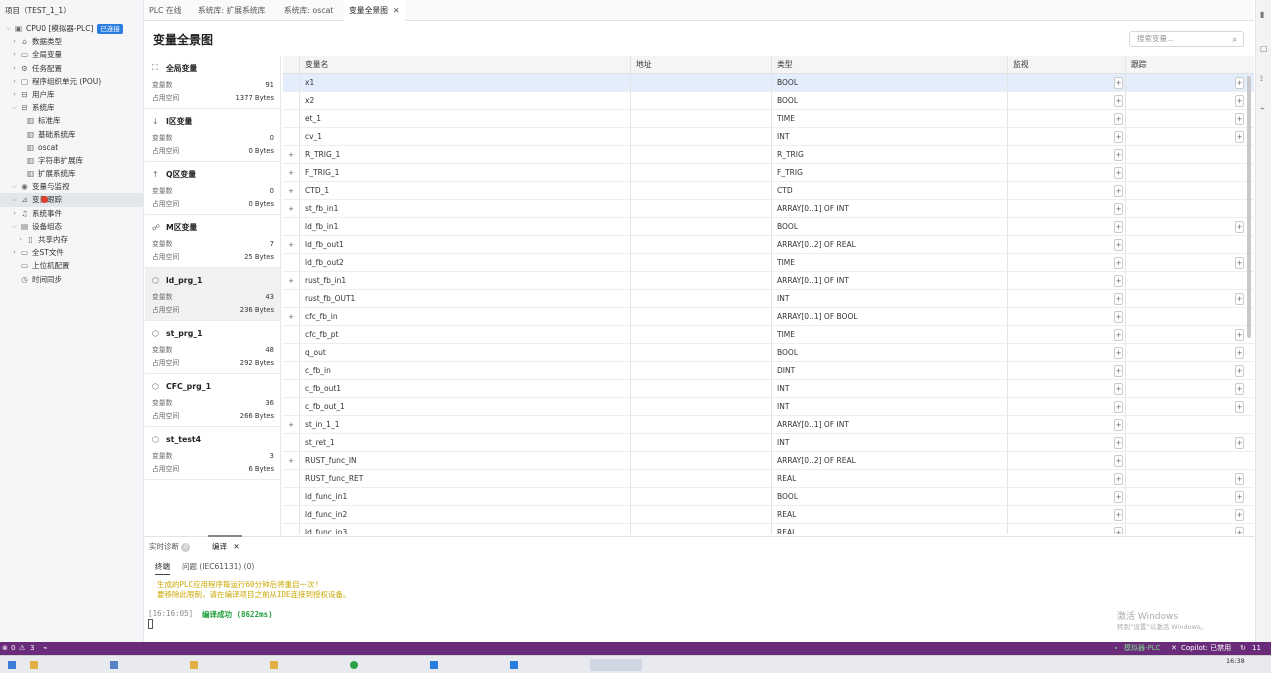  What do you see at coordinates (768, 335) in the screenshot?
I see `table-row: cfc_fb_pt TIME + +` at bounding box center [768, 335].